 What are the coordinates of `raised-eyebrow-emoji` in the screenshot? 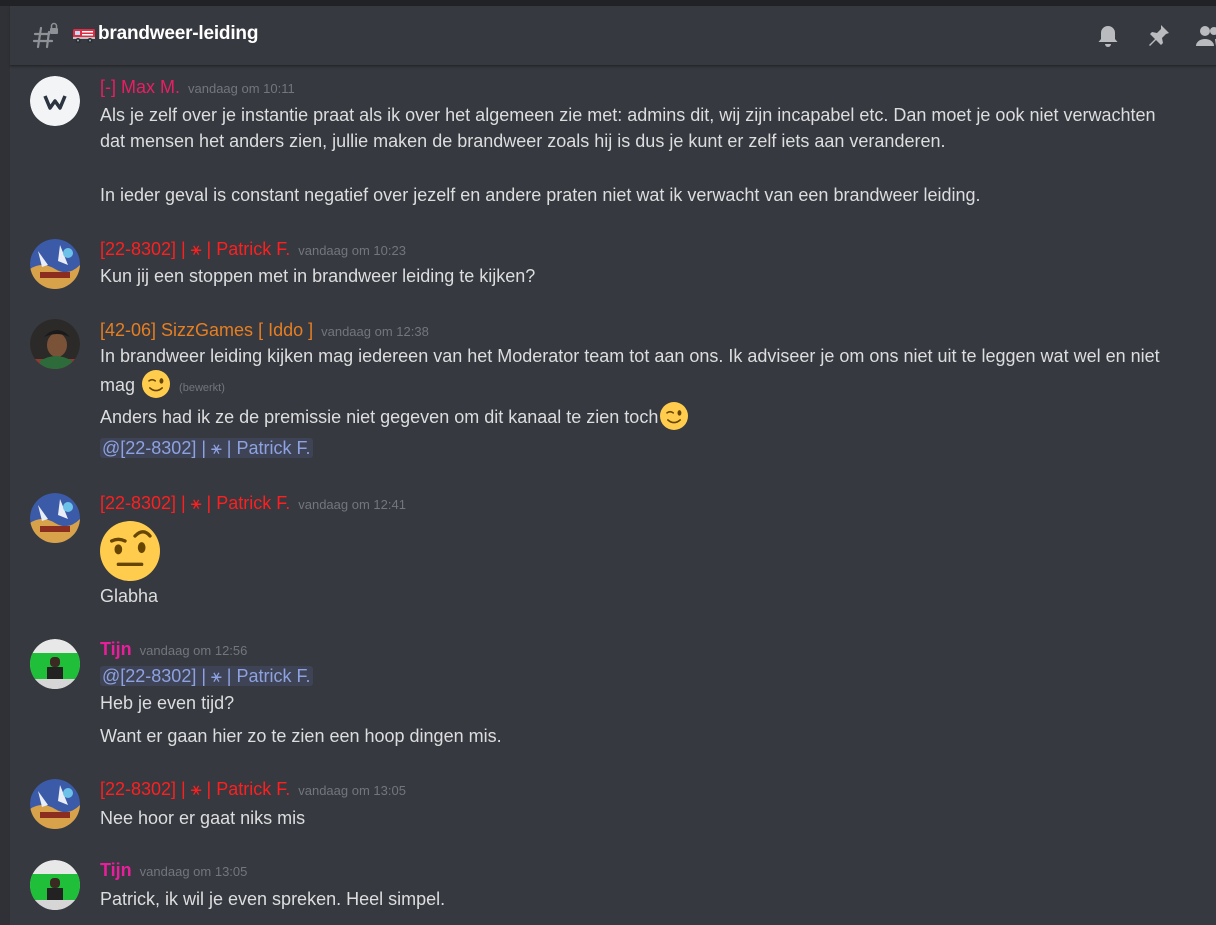 It's located at (130, 551).